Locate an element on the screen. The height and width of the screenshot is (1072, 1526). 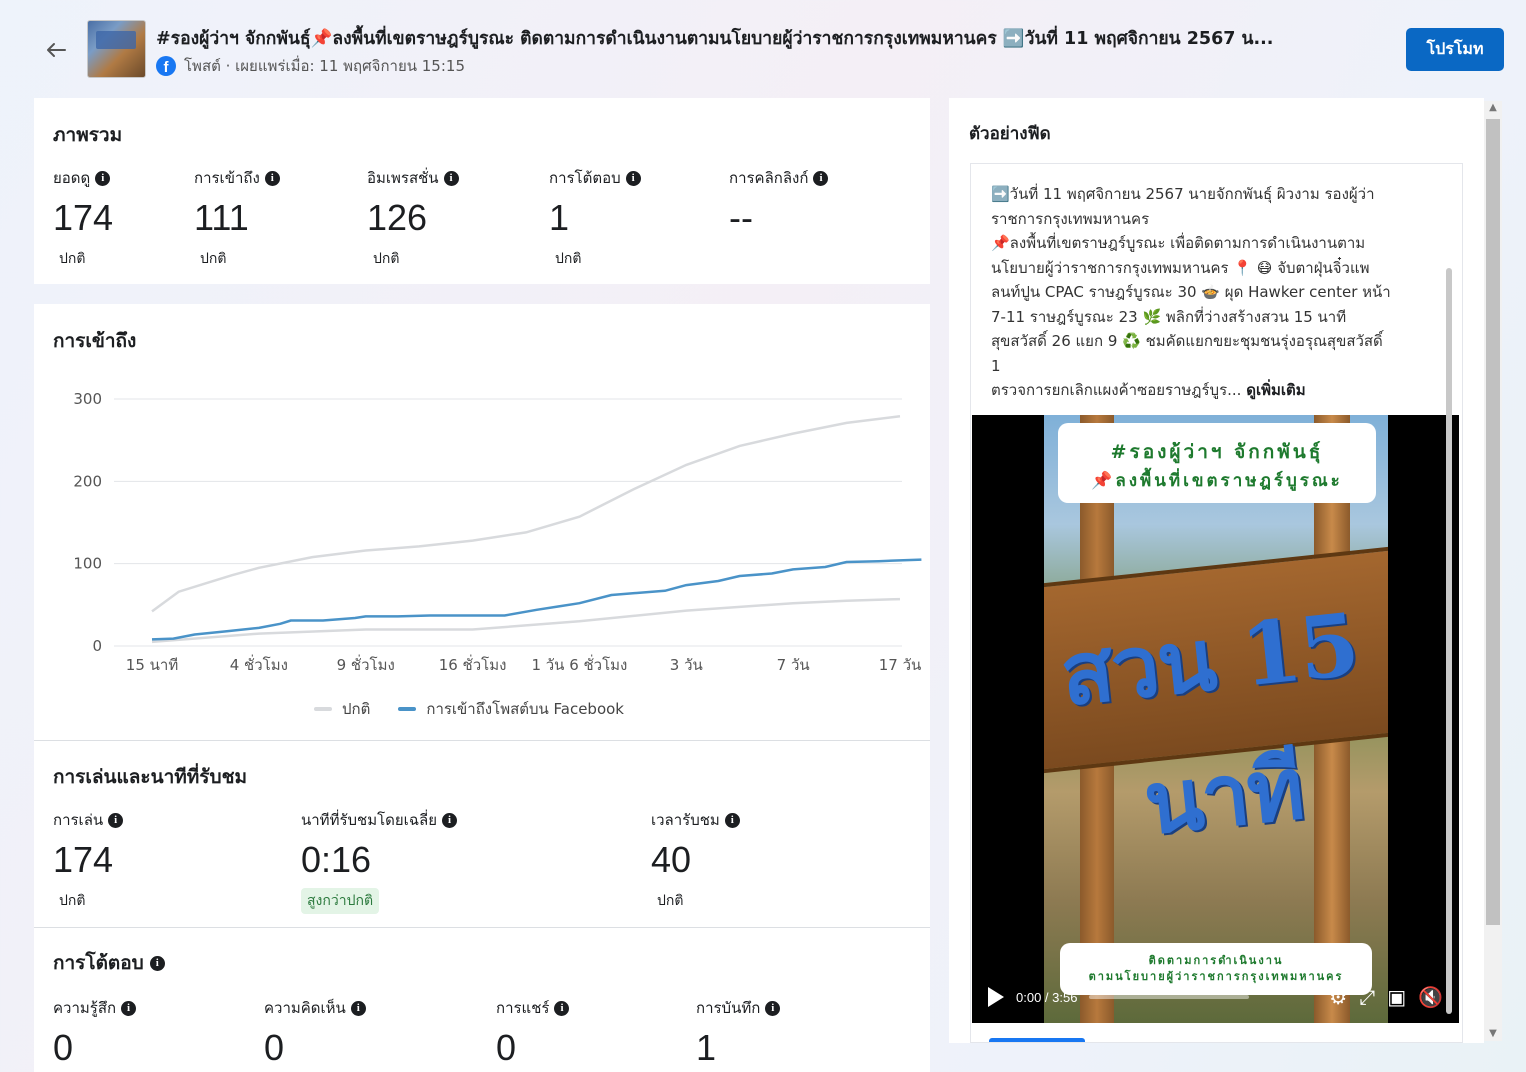
y-tick-label: 200 is located at coordinates (87, 481).